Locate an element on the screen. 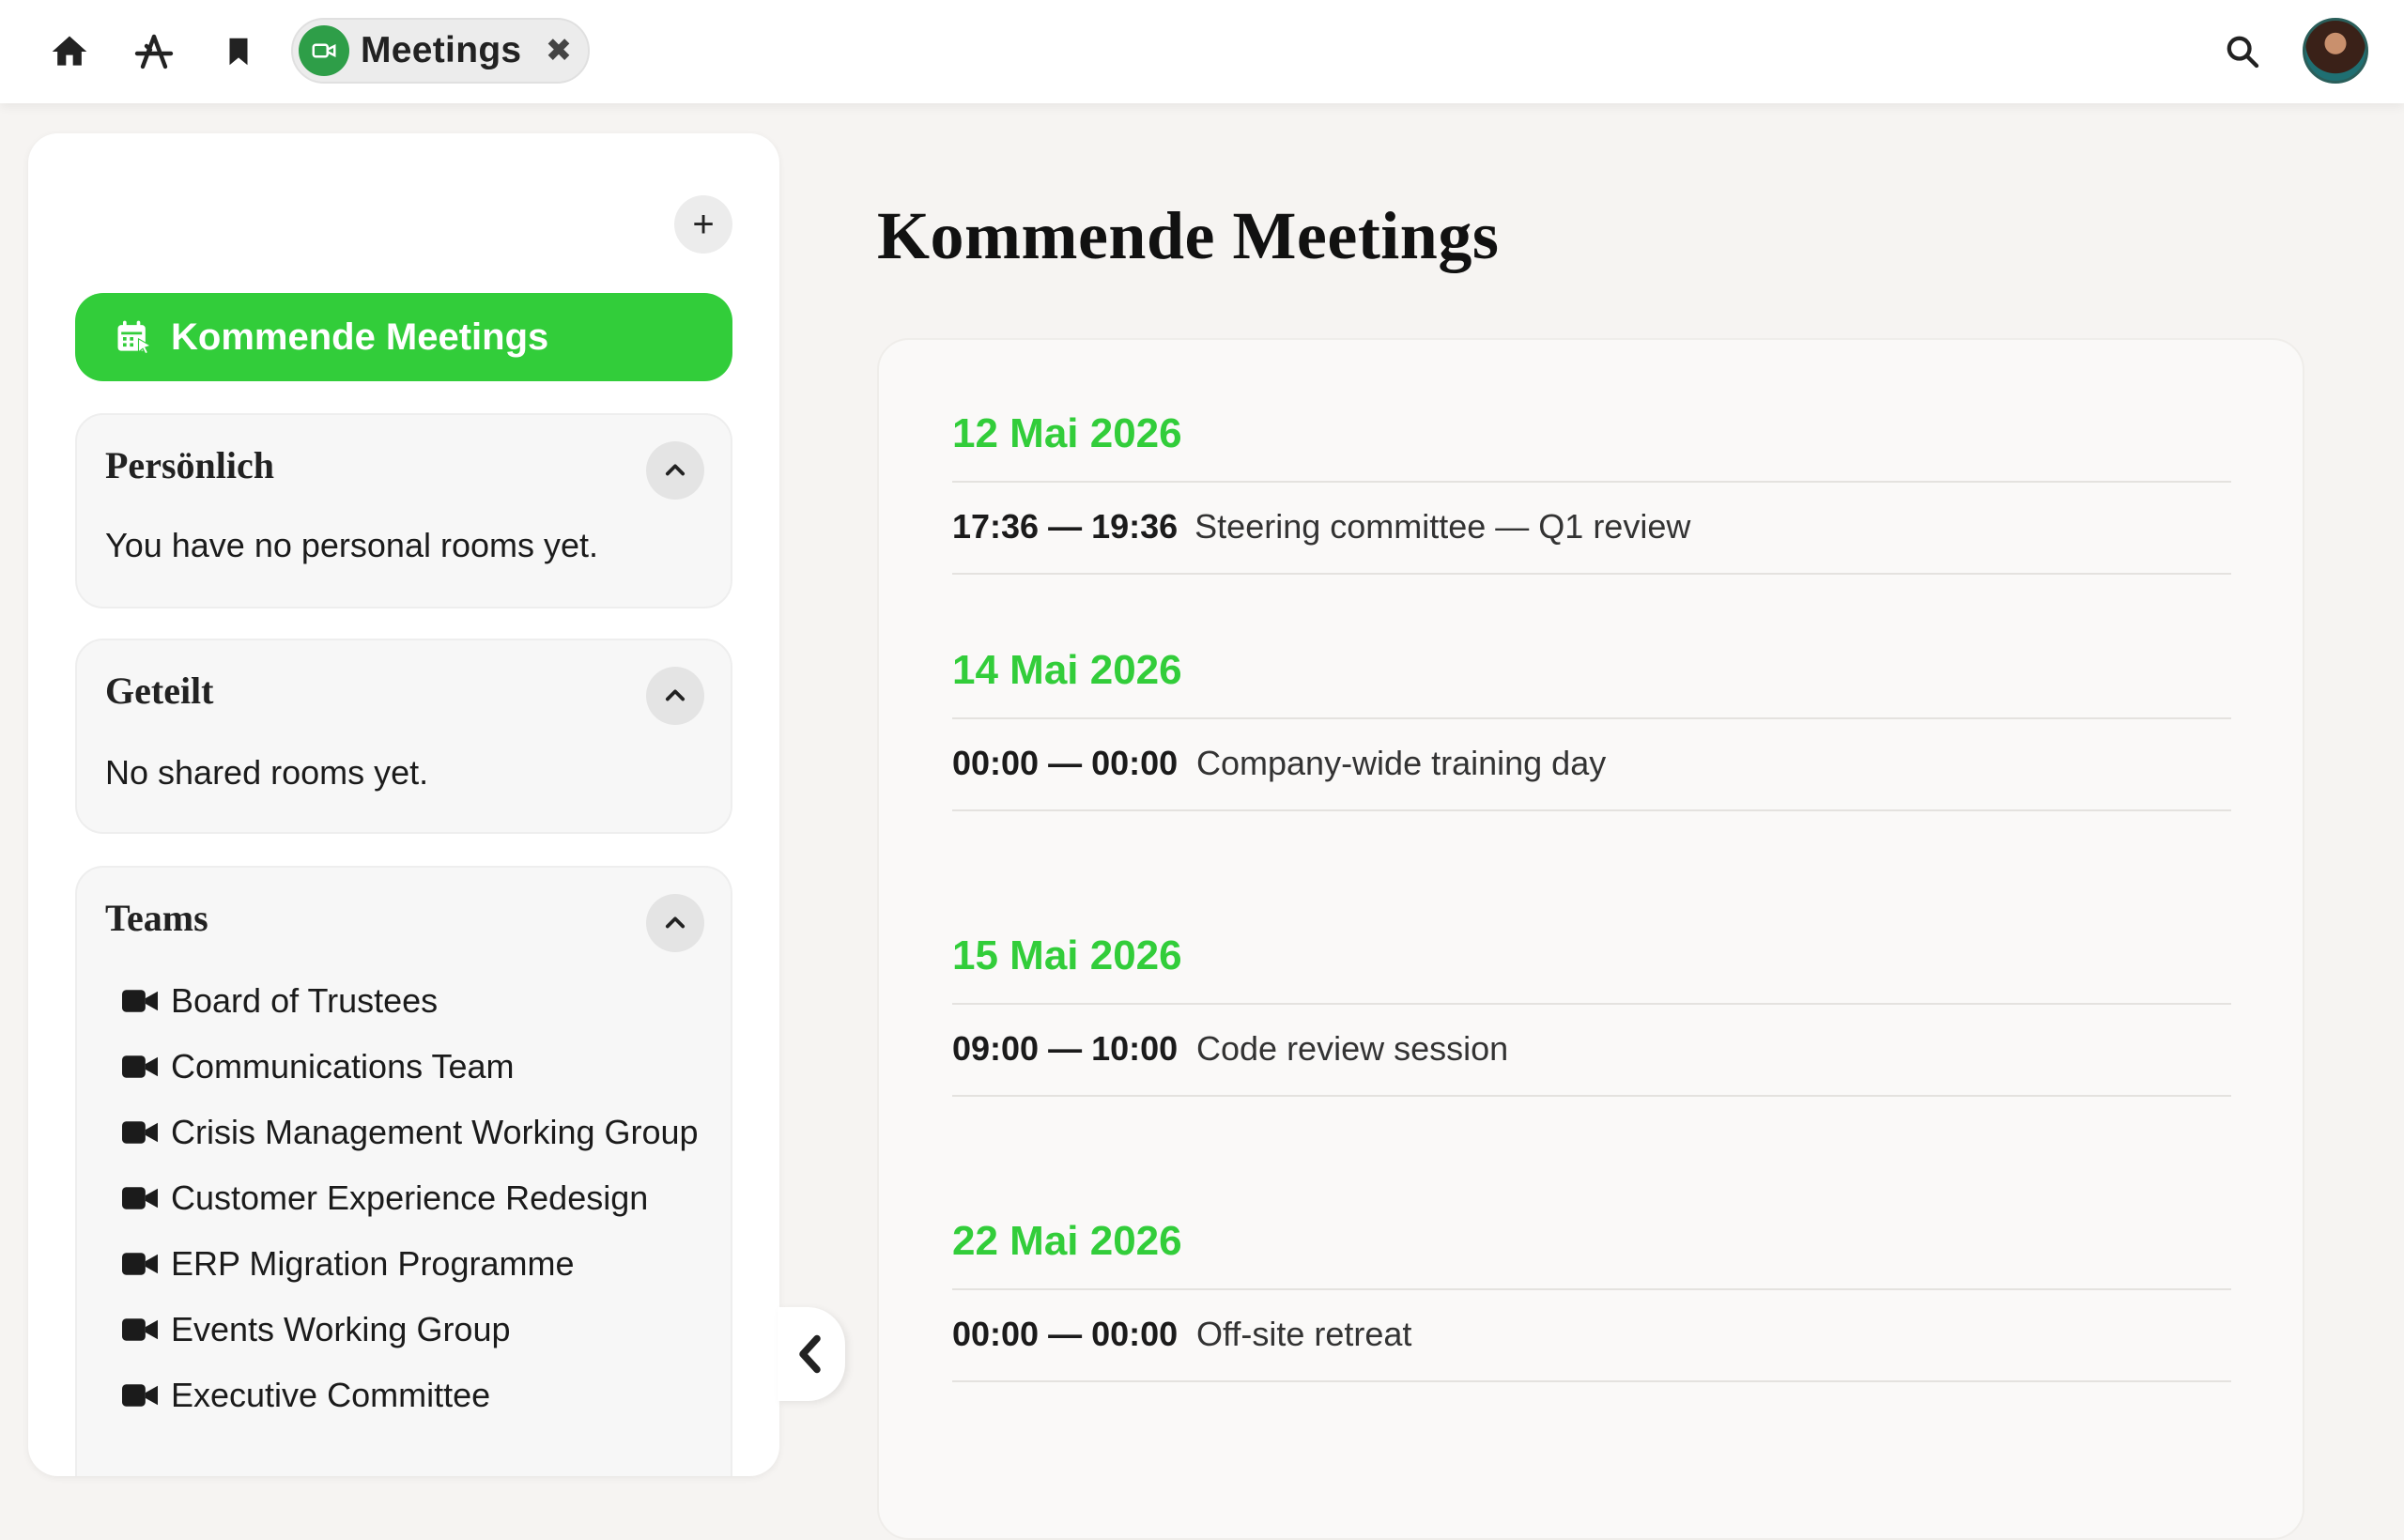 The width and height of the screenshot is (2404, 1540). team-label: Board of Trustees is located at coordinates (305, 1000).